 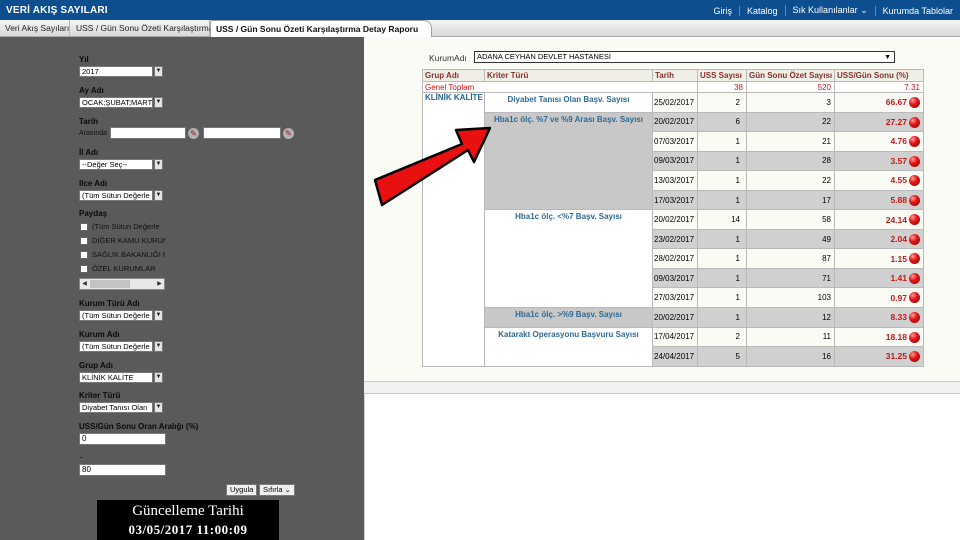 I want to click on col-header-date: Tarih, so click(x=675, y=75).